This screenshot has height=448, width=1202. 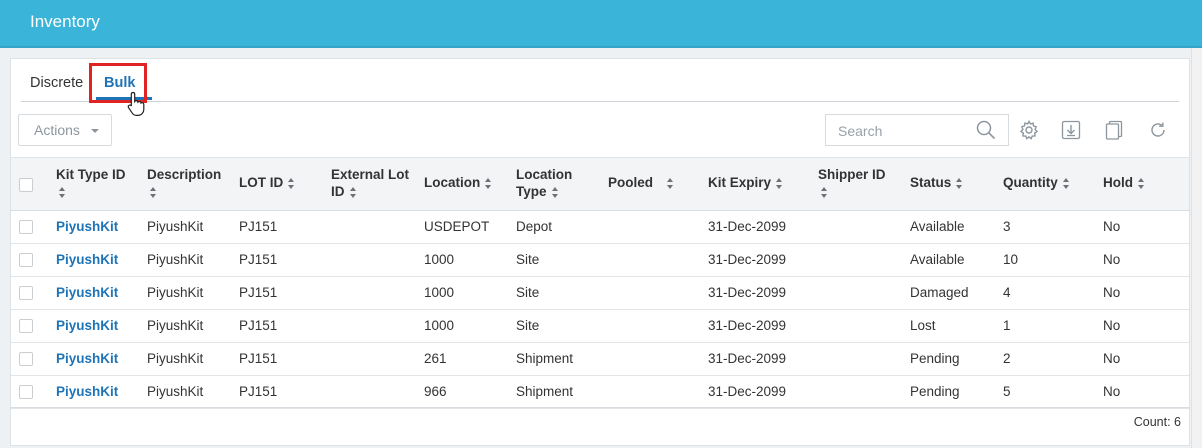 I want to click on col-kit-expiry: Kit Expiry, so click(x=745, y=182).